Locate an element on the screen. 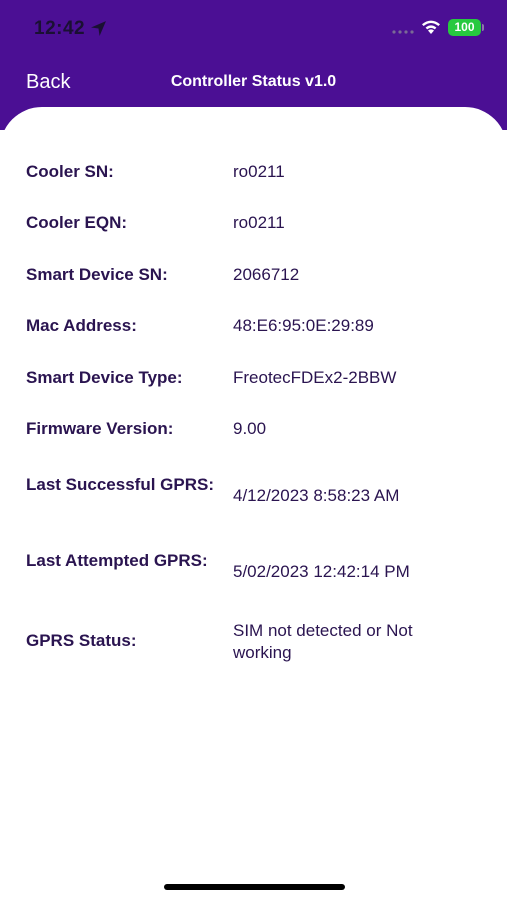 The image size is (507, 900). field-label: Firmware Version: is located at coordinates (100, 428).